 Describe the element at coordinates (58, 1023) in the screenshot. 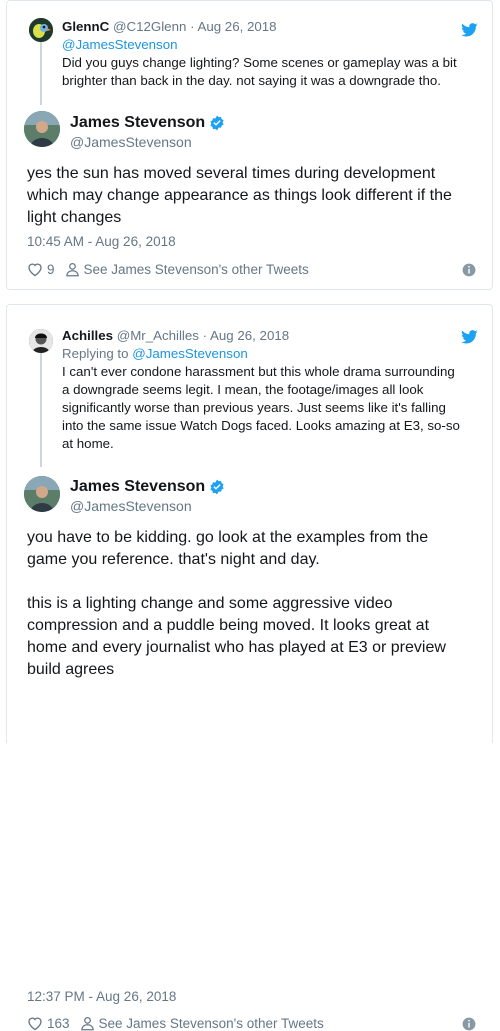

I see `like-count: 163` at that location.